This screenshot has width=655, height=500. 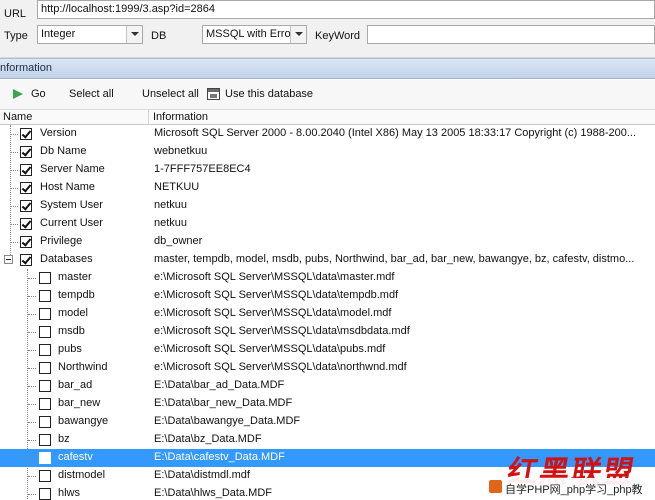 What do you see at coordinates (64, 439) in the screenshot?
I see `row-name: bz` at bounding box center [64, 439].